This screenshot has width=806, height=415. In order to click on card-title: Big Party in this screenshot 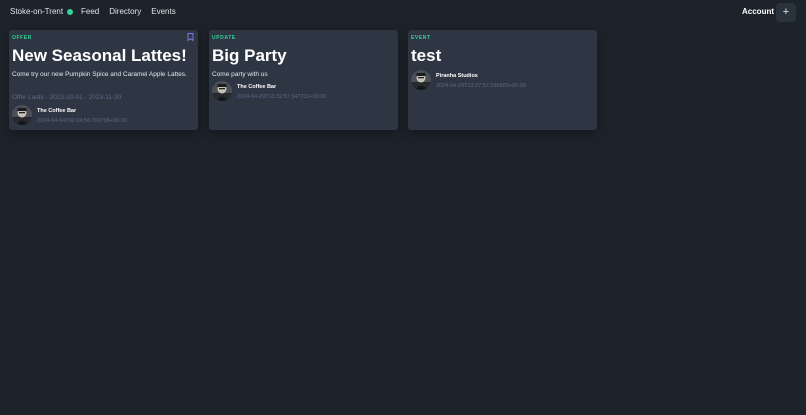, I will do `click(249, 55)`.